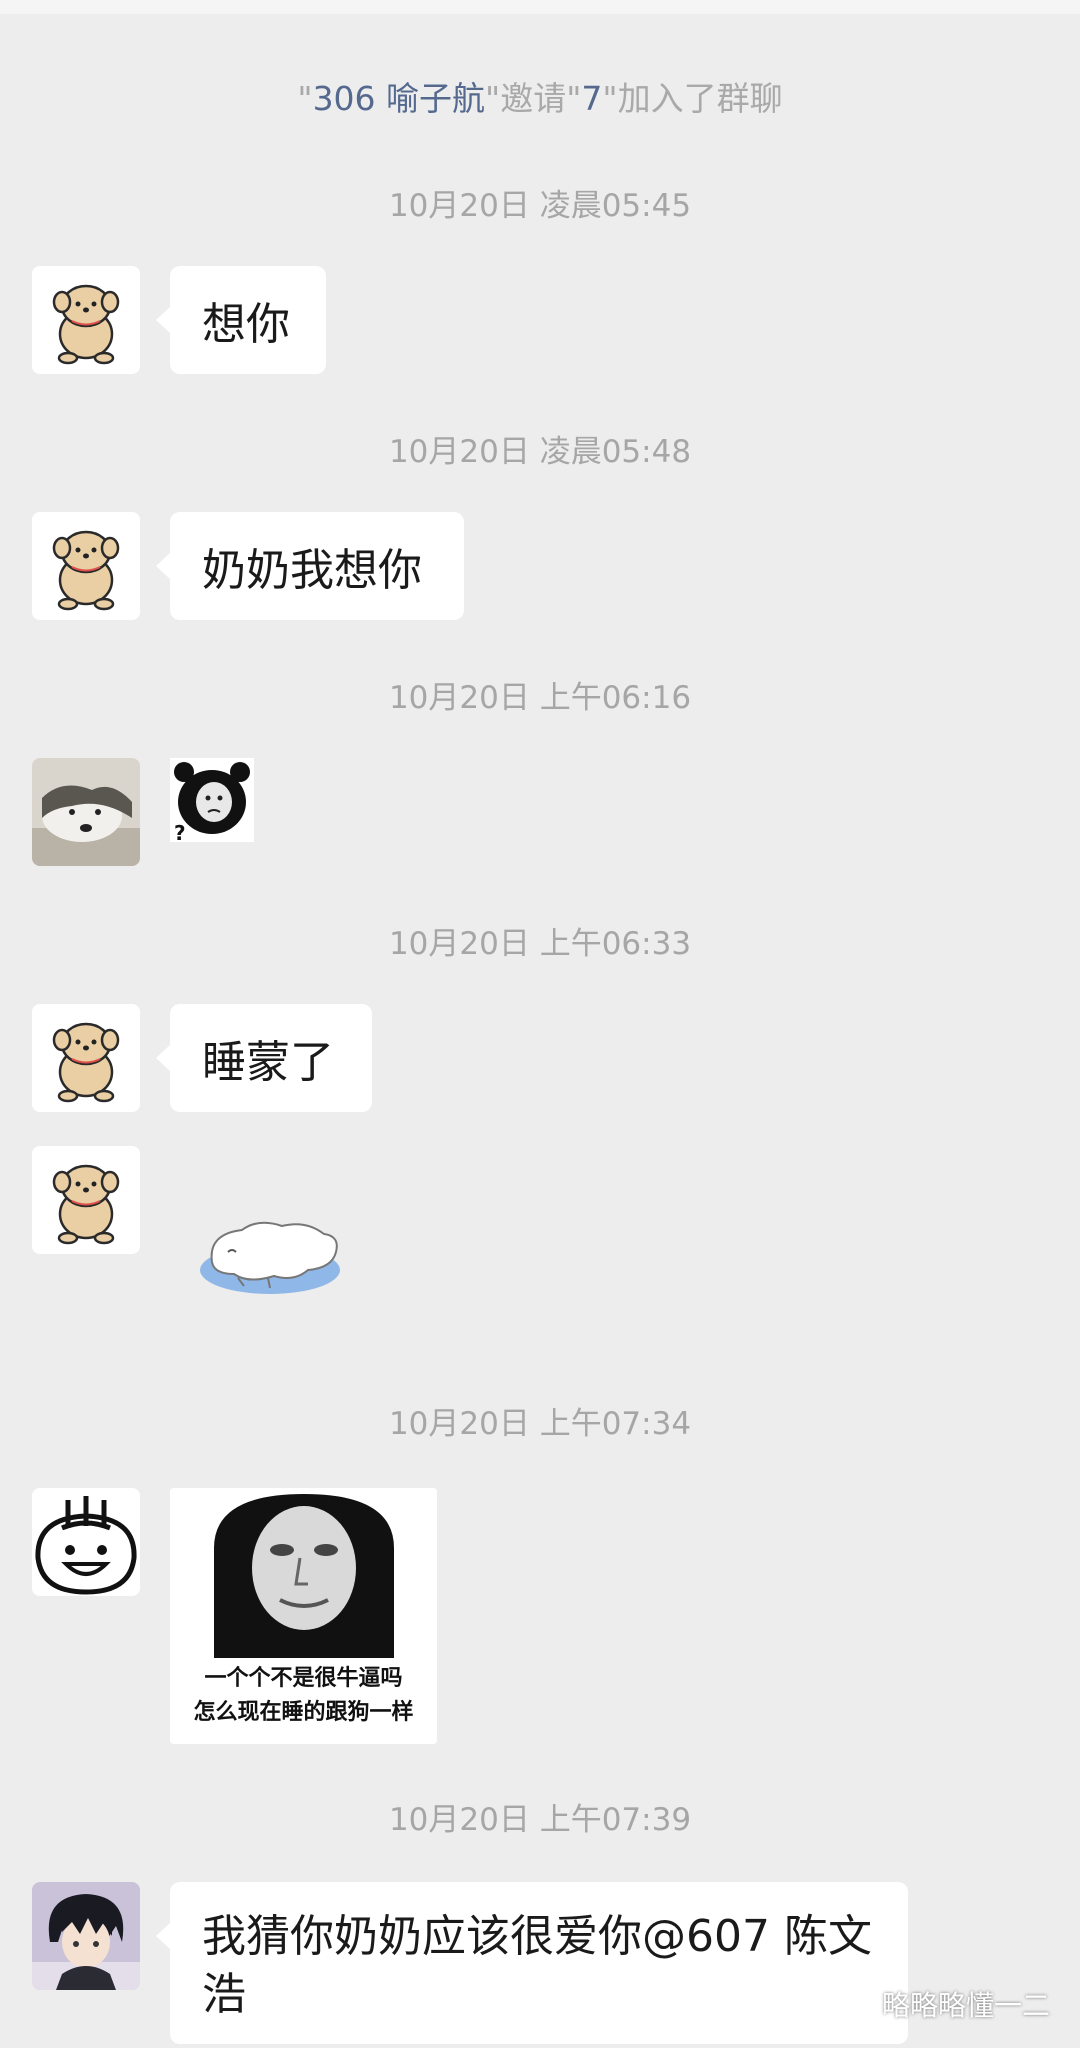 The height and width of the screenshot is (2048, 1080). I want to click on watermark-text: 略略略懂一二, so click(965, 2005).